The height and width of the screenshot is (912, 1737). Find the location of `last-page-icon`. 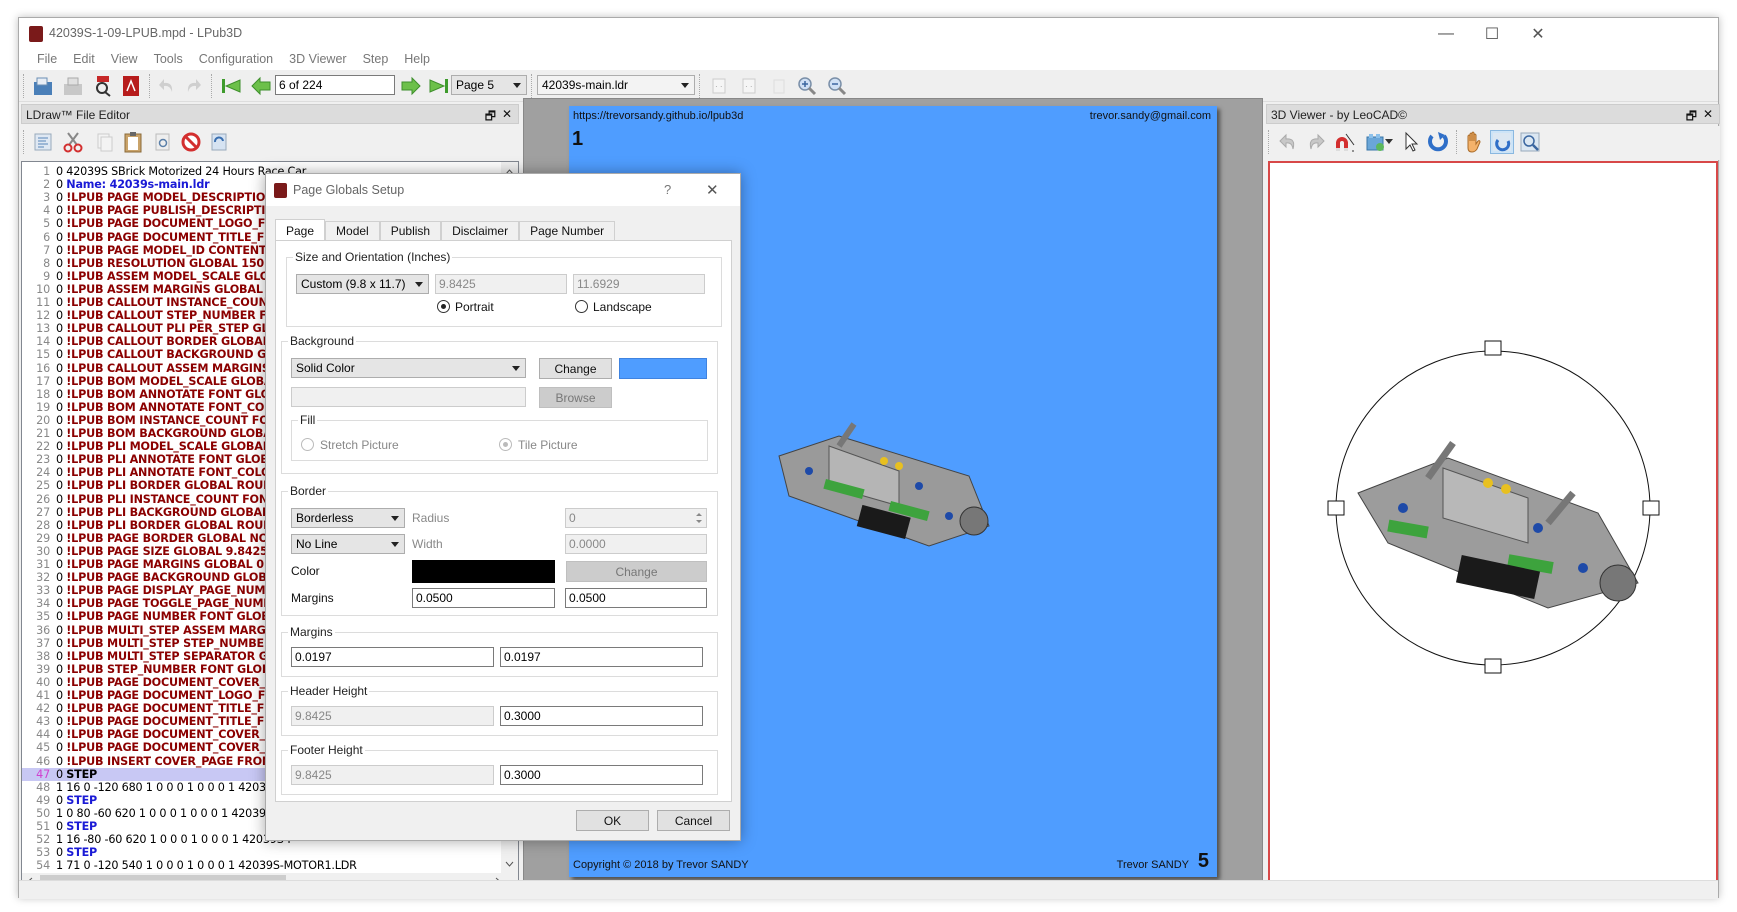

last-page-icon is located at coordinates (439, 86).